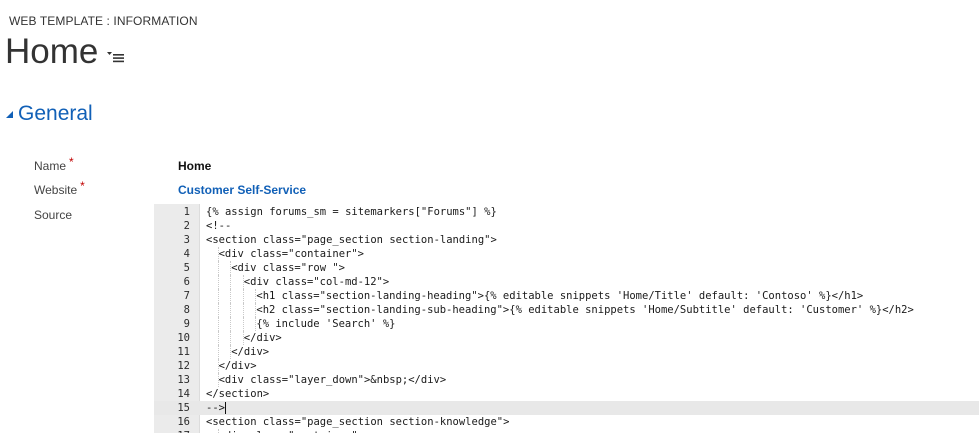  What do you see at coordinates (183, 408) in the screenshot?
I see `line-number: 15` at bounding box center [183, 408].